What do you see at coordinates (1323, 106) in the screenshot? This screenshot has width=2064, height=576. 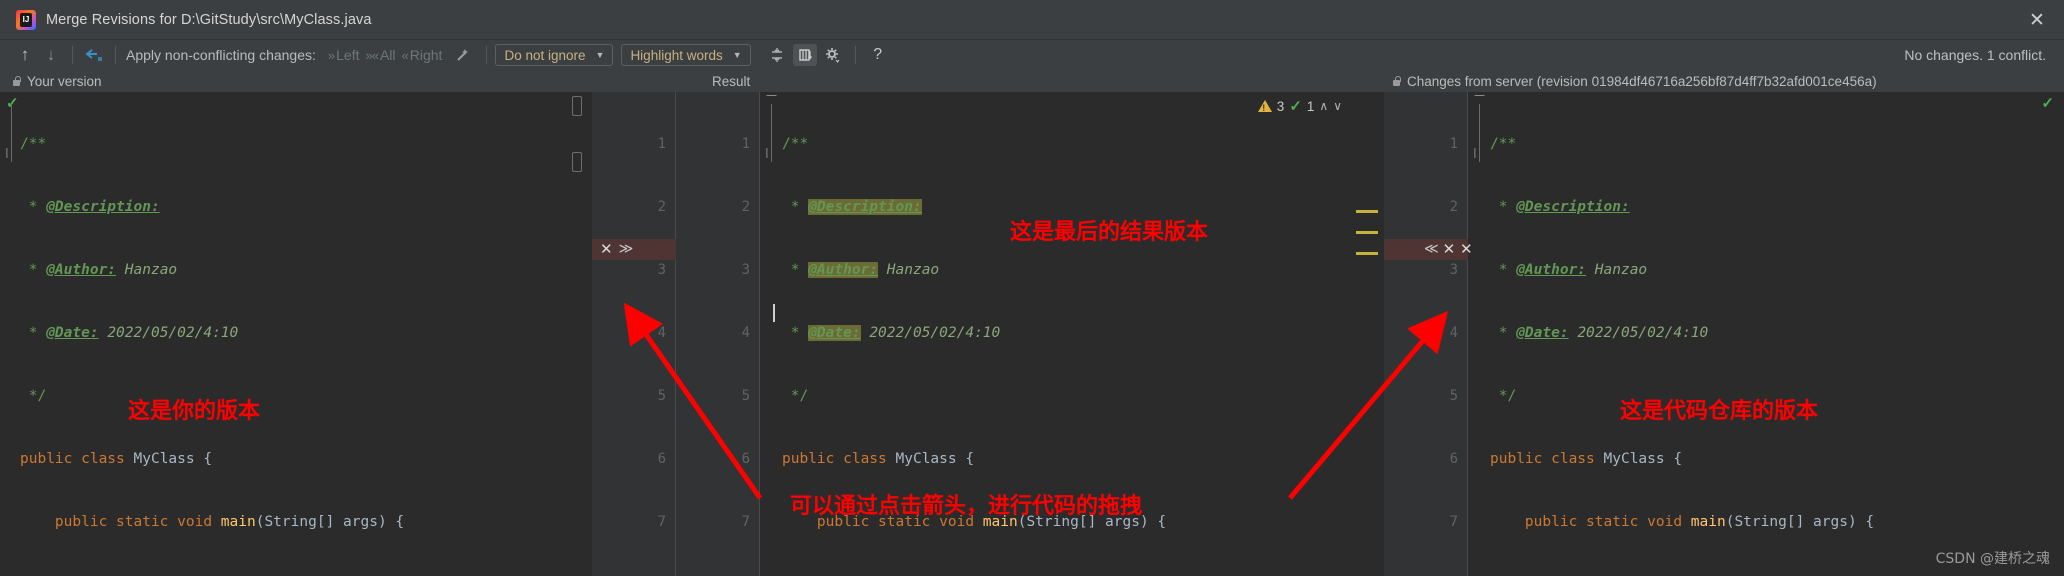 I see `inspection-prev-icon: ∧` at bounding box center [1323, 106].